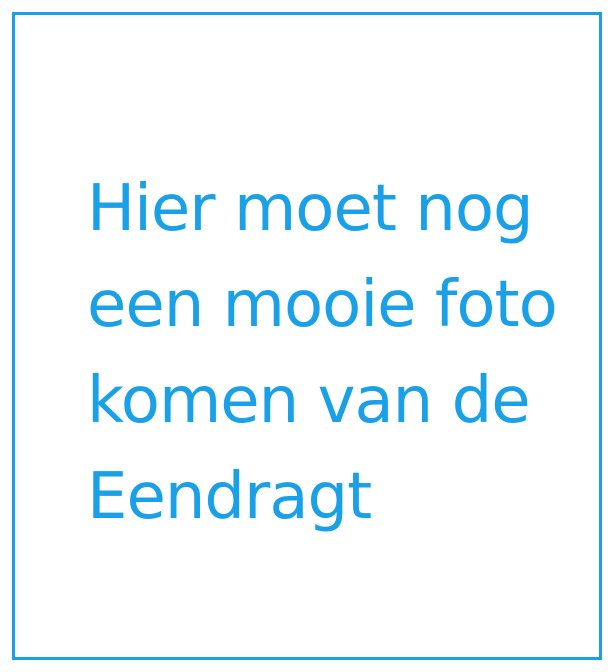  I want to click on placeholder-line-1: Hier moet nog, so click(310, 209).